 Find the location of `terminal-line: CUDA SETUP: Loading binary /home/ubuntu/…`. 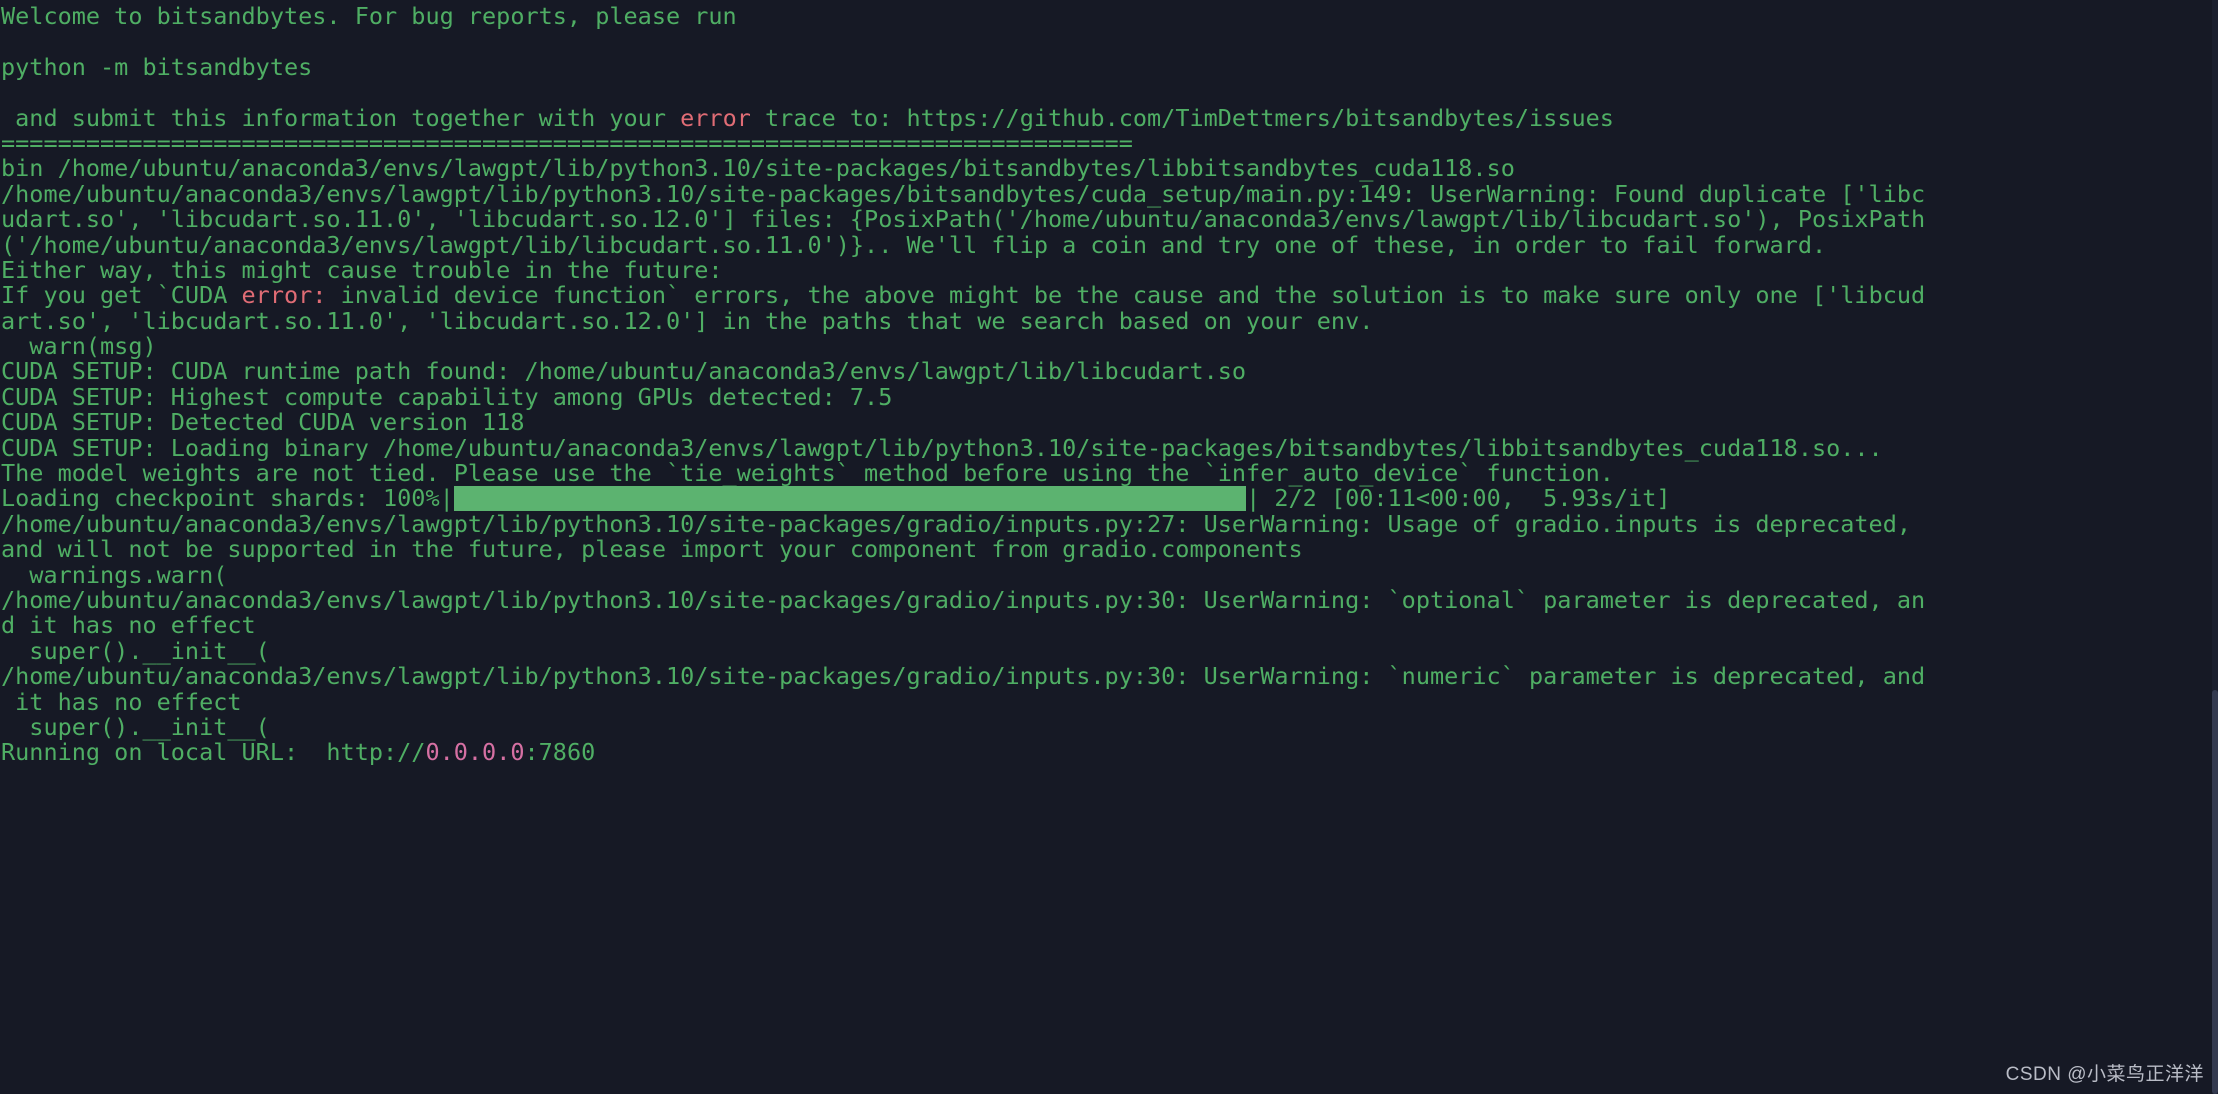

terminal-line: CUDA SETUP: Loading binary /home/ubuntu/… is located at coordinates (1109, 447).